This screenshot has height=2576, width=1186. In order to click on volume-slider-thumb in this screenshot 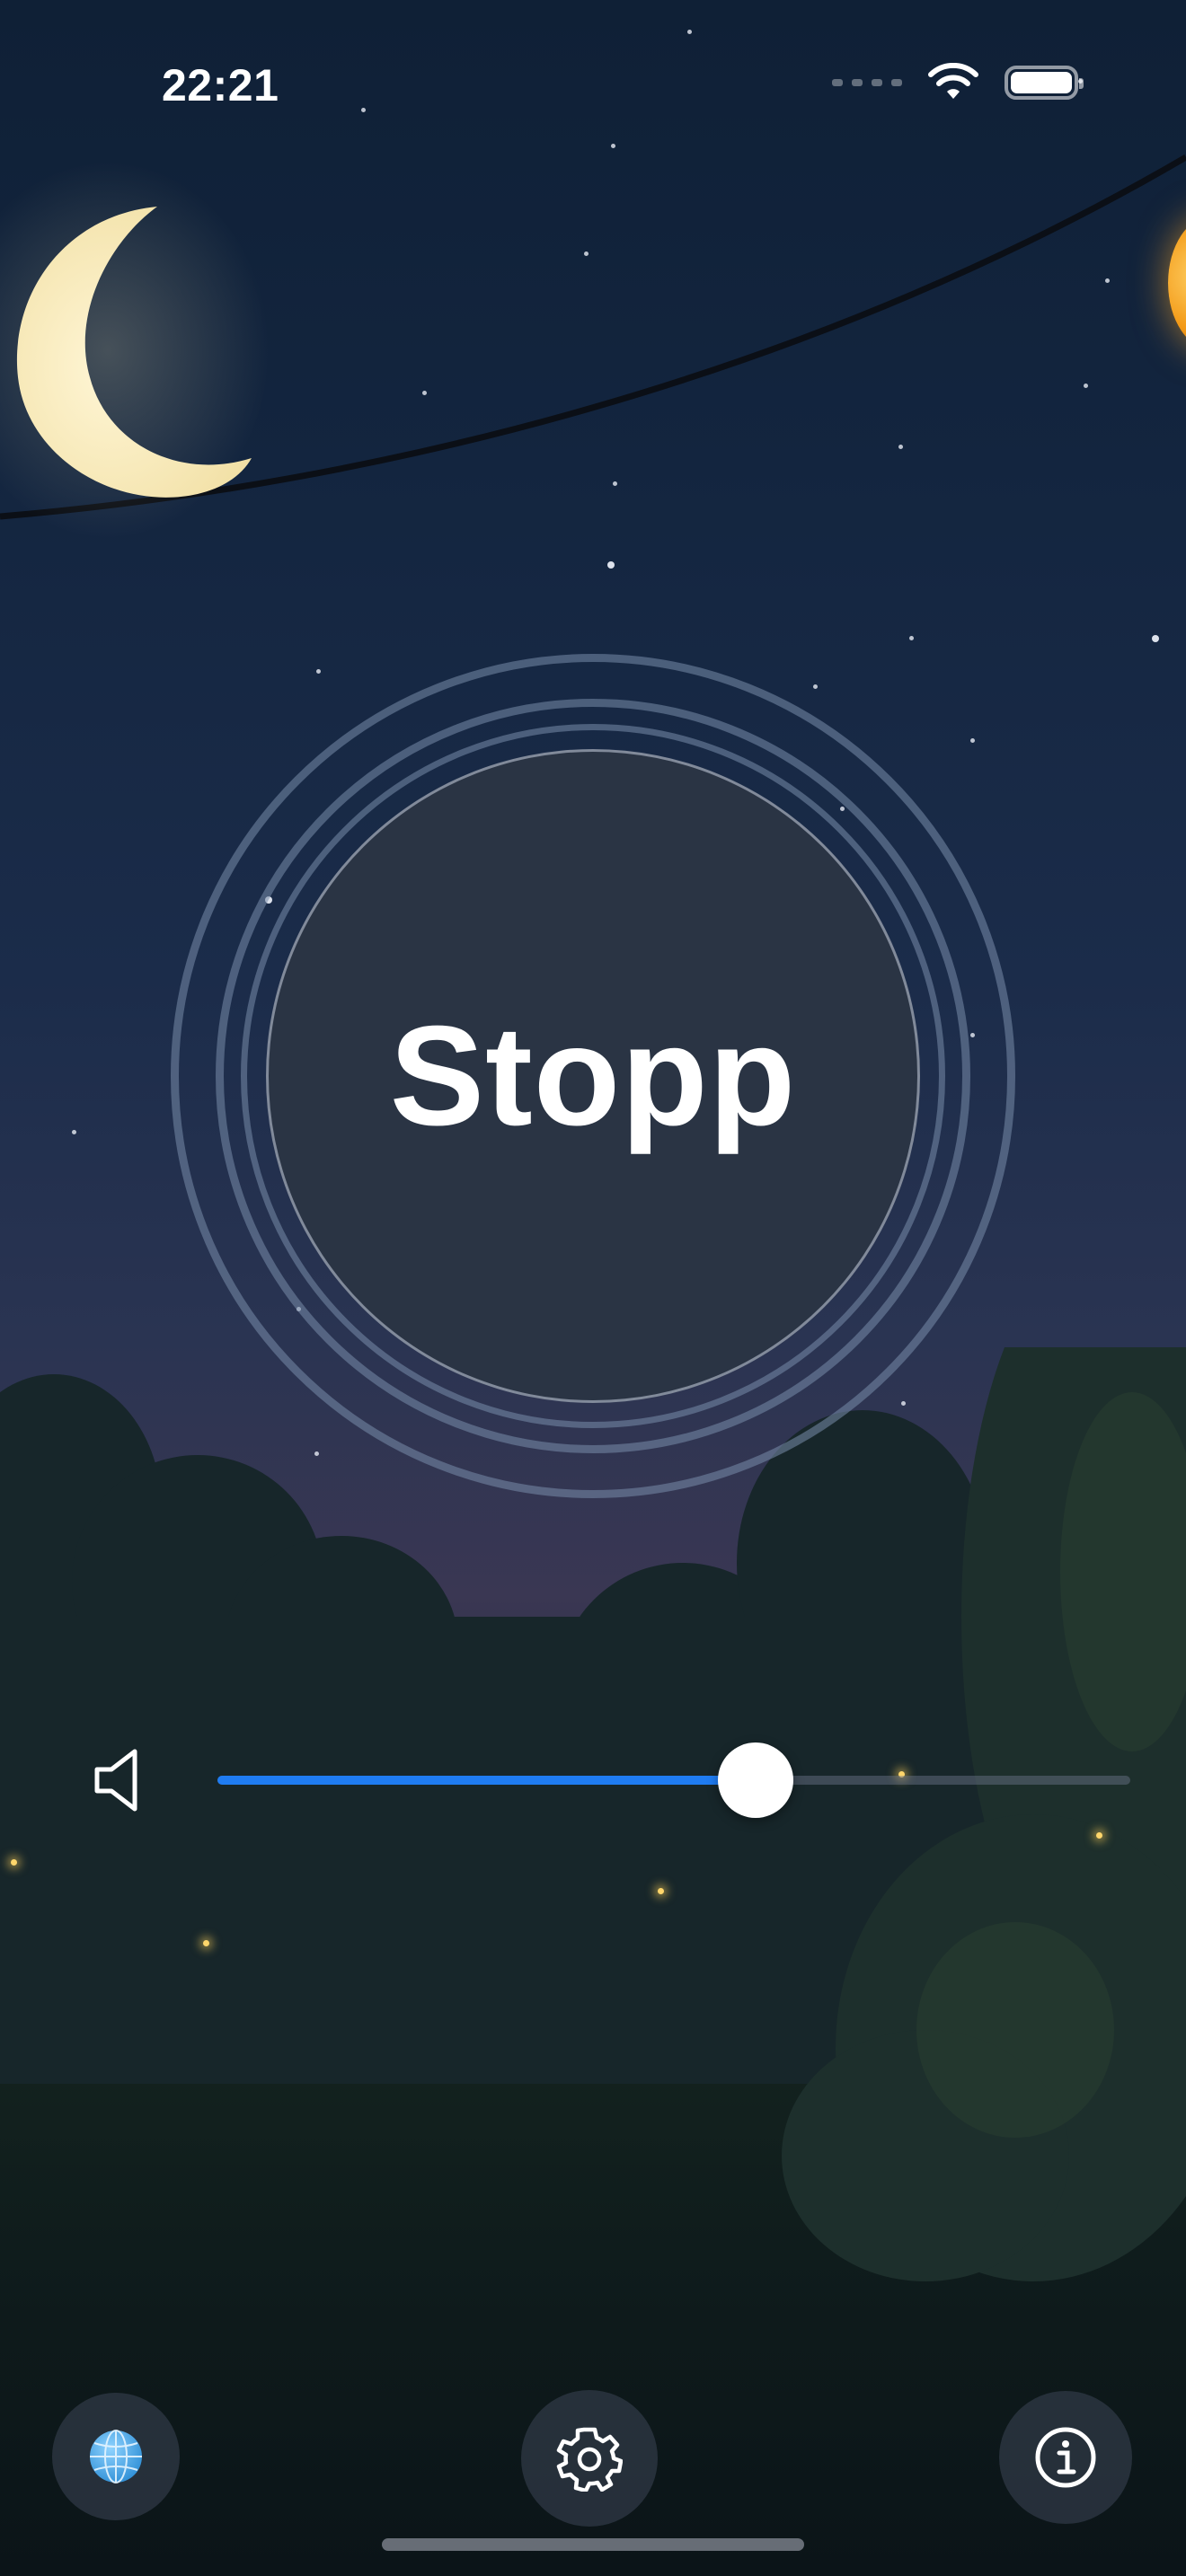, I will do `click(755, 1780)`.